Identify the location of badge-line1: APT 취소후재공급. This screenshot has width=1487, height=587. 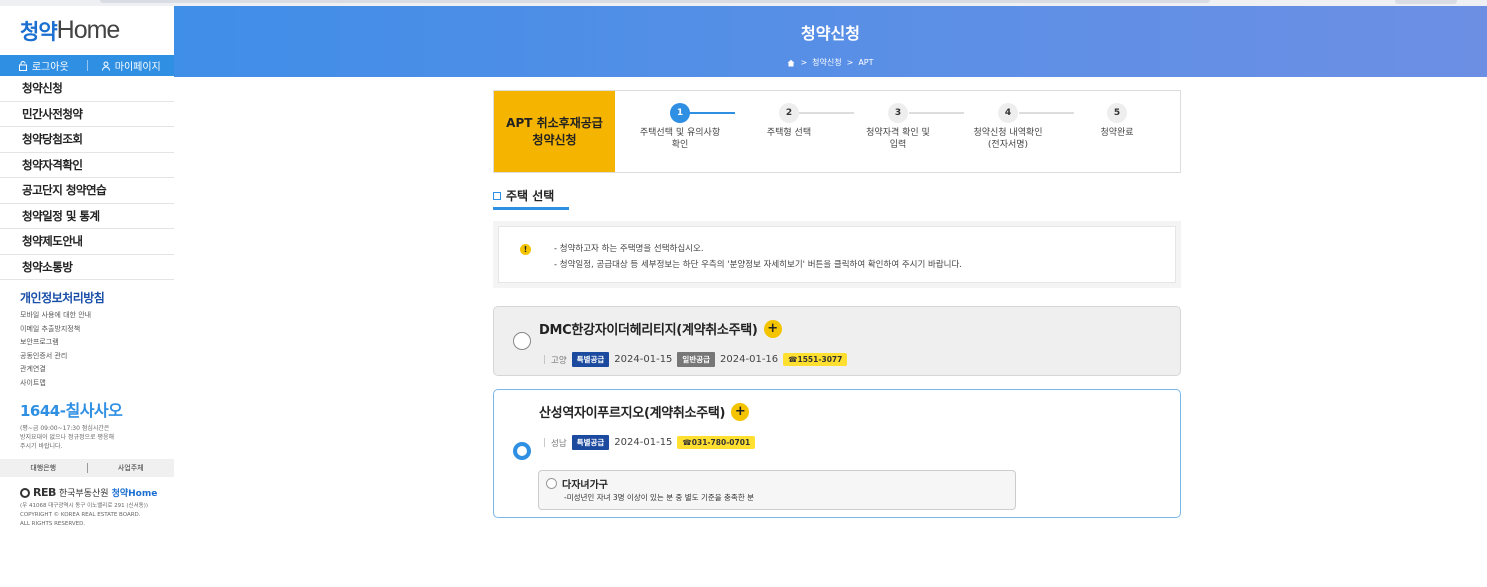
(554, 122).